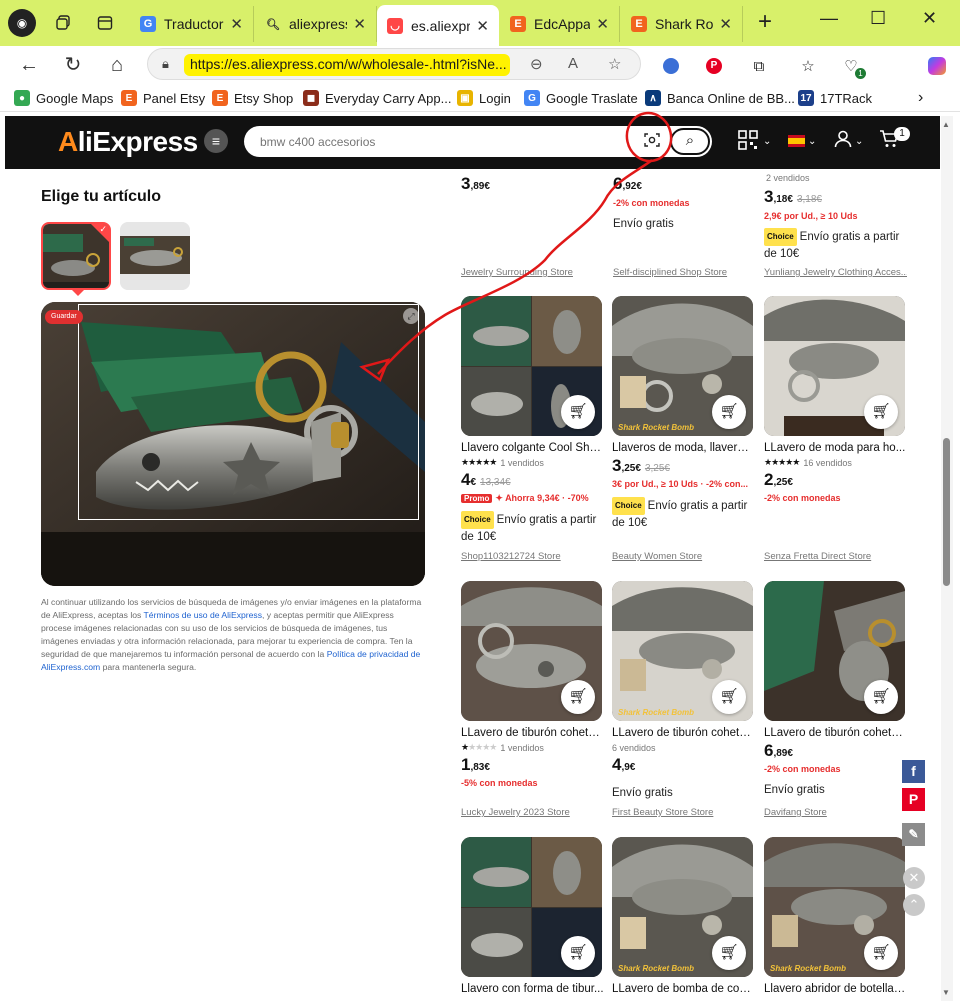 The image size is (960, 1001). I want to click on pinterest-extension-icon: P, so click(714, 66).